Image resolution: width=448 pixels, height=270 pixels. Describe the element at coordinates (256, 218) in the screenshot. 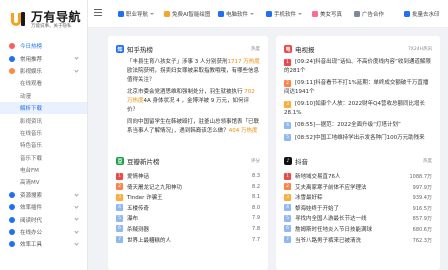

I see `score-value: 7.9` at that location.